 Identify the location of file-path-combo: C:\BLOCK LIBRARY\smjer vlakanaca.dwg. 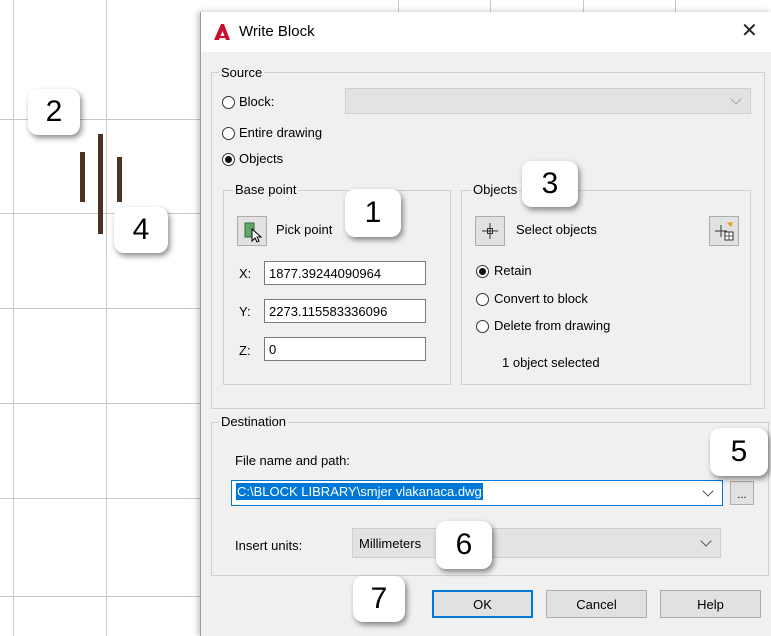
(477, 493).